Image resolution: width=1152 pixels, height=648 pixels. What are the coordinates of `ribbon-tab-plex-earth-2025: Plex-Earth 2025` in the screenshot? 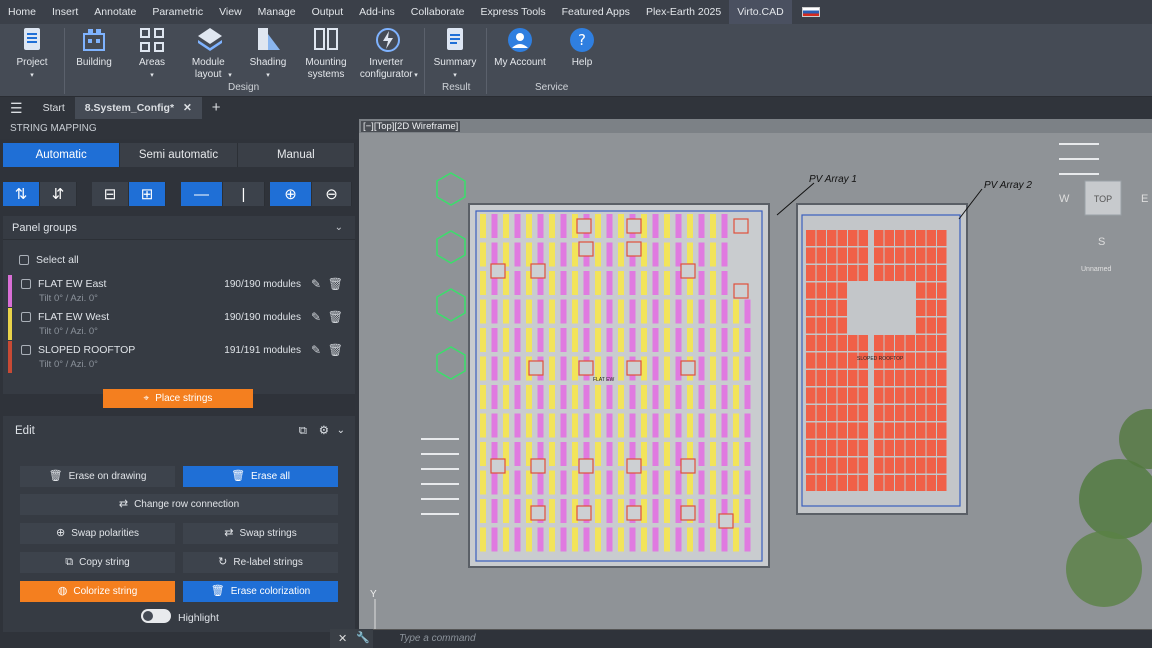 It's located at (683, 12).